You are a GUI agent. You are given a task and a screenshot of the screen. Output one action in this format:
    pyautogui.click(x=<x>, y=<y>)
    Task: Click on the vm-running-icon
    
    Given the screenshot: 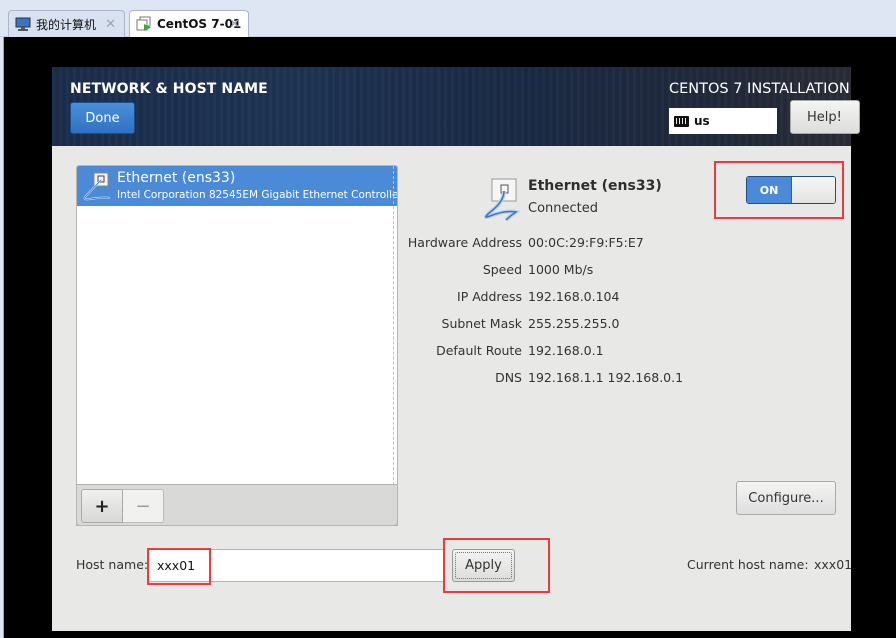 What is the action you would take?
    pyautogui.click(x=143, y=23)
    